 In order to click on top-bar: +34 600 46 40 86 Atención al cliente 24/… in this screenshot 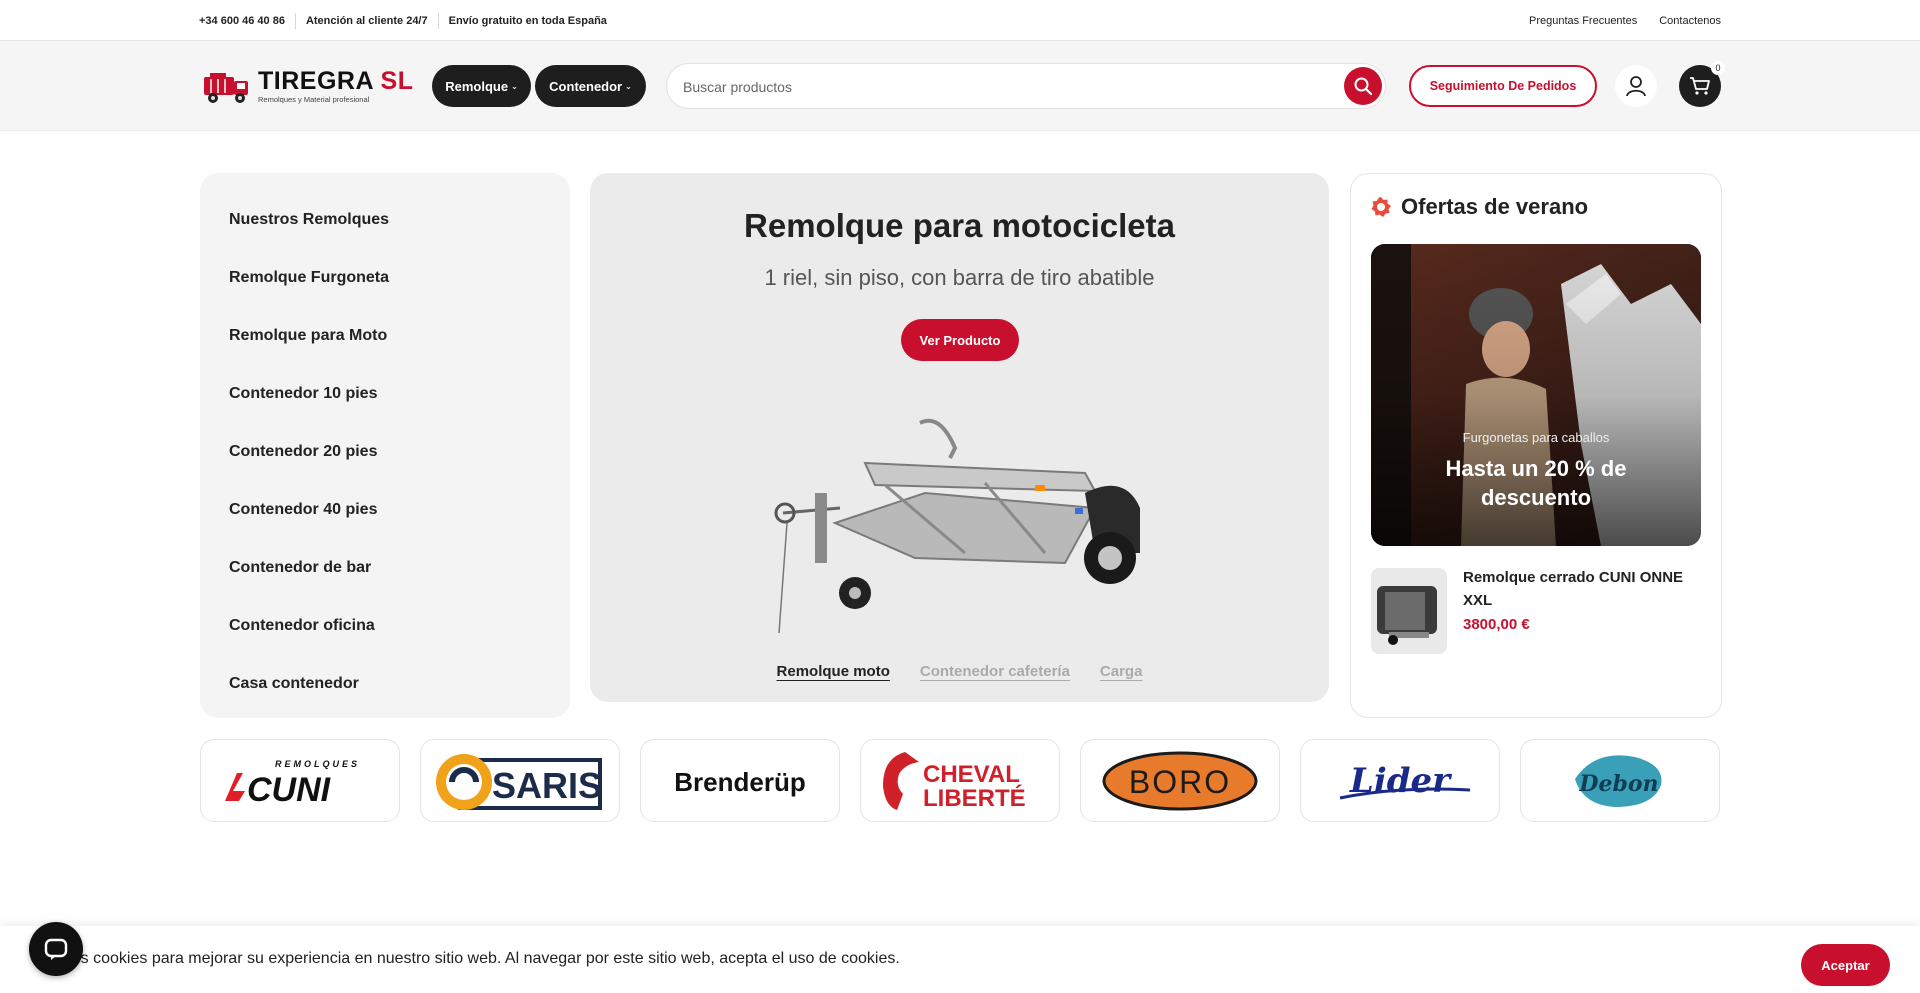, I will do `click(960, 20)`.